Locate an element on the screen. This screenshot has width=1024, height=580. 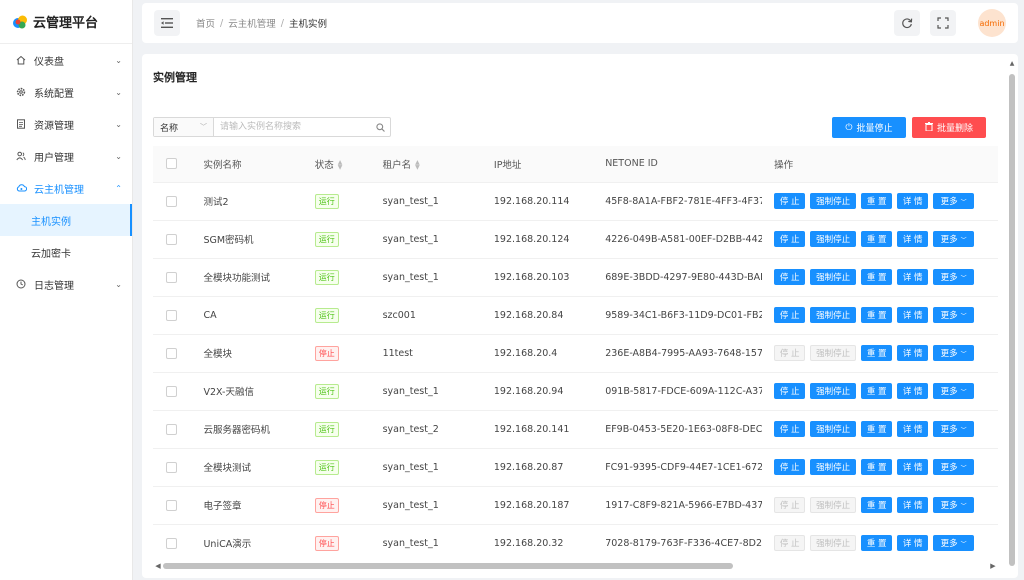
horizontal-scroll-thumb is located at coordinates (448, 566).